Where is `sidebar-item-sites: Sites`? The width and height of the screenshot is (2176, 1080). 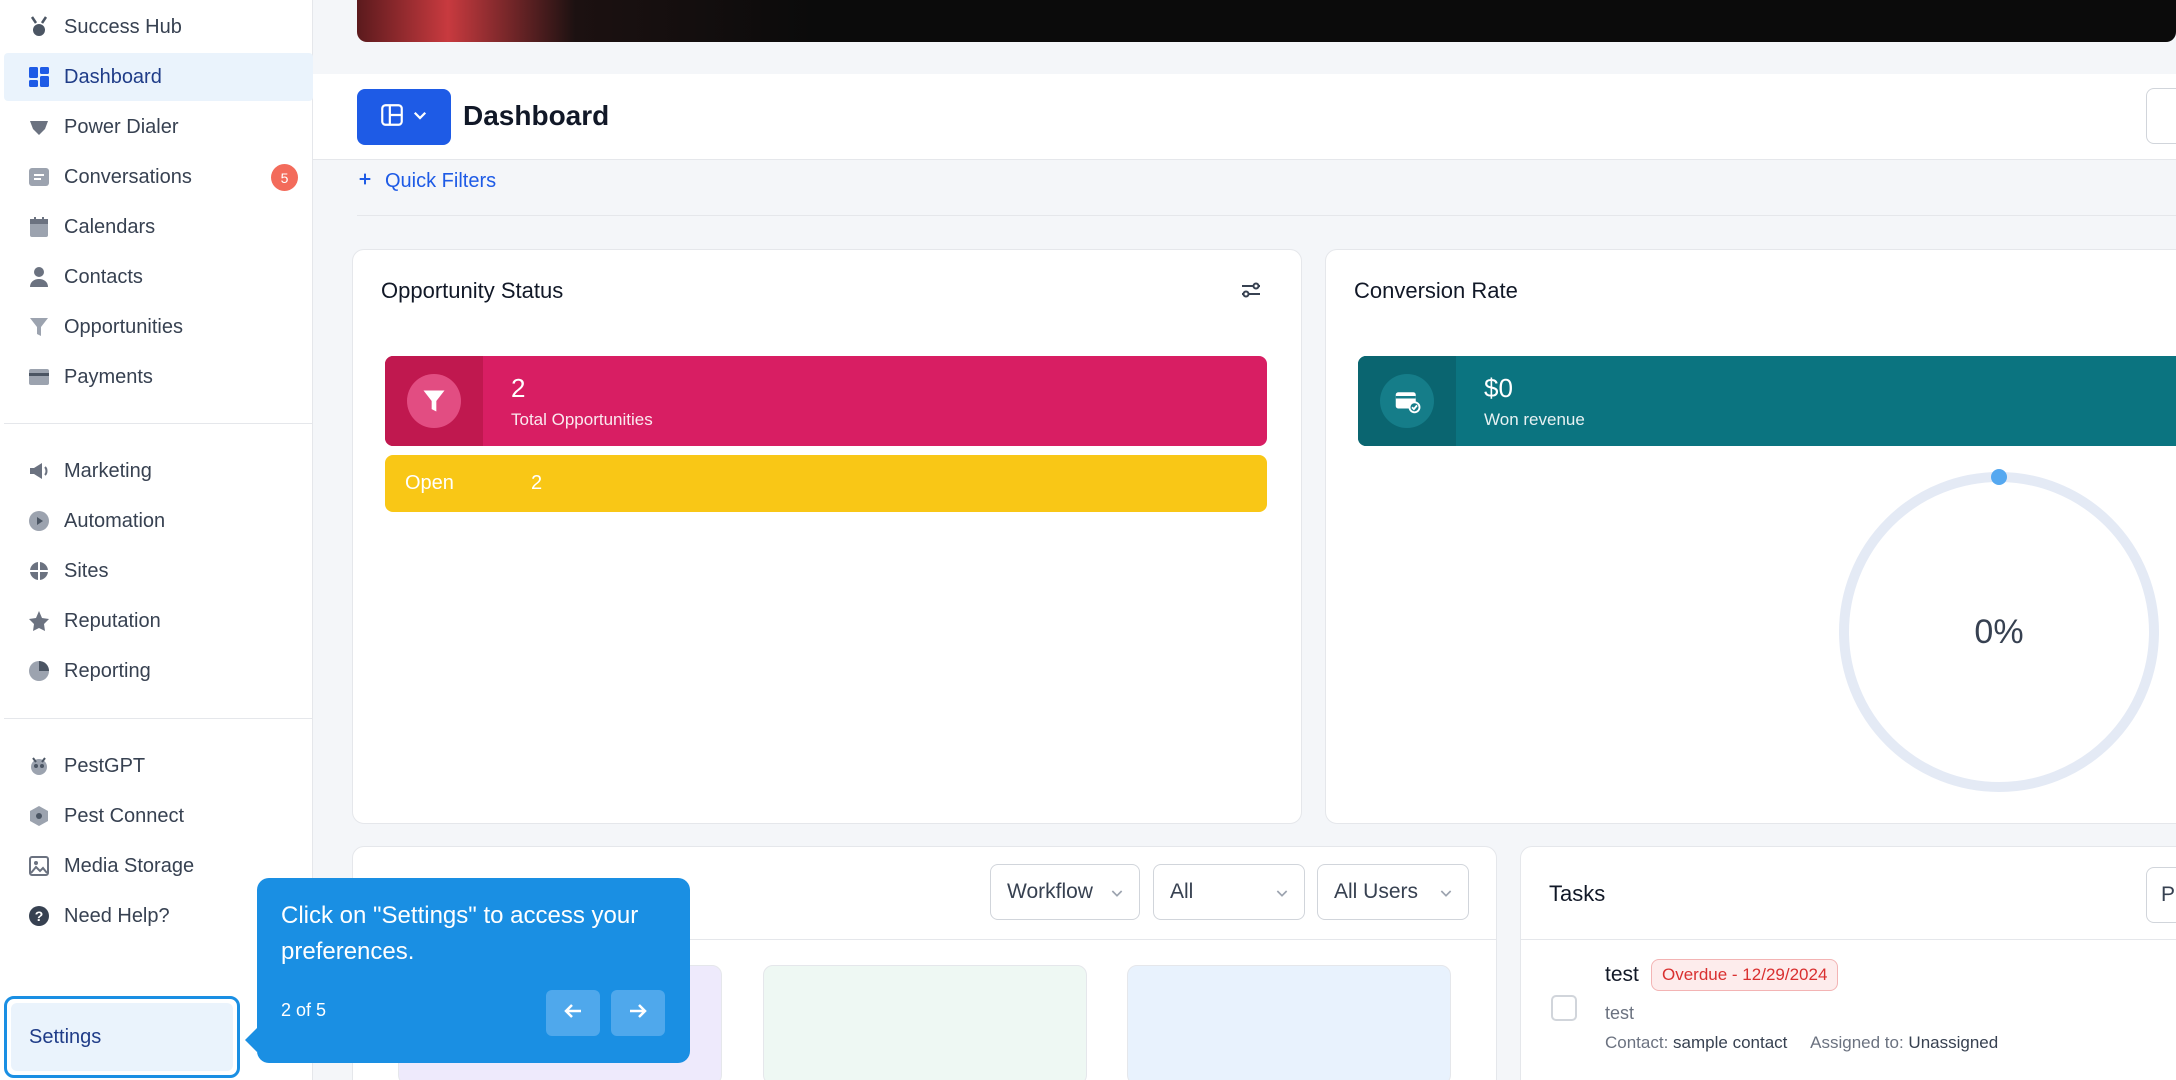
sidebar-item-sites: Sites is located at coordinates (158, 571).